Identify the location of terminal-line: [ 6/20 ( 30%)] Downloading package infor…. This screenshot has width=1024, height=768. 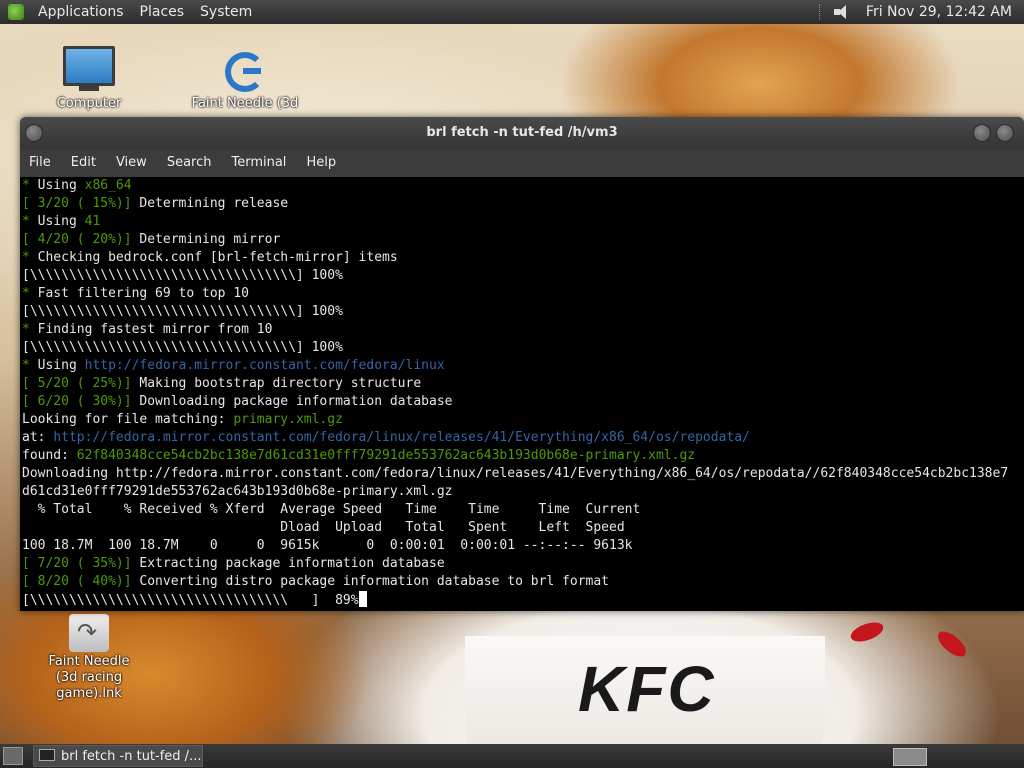
(522, 402).